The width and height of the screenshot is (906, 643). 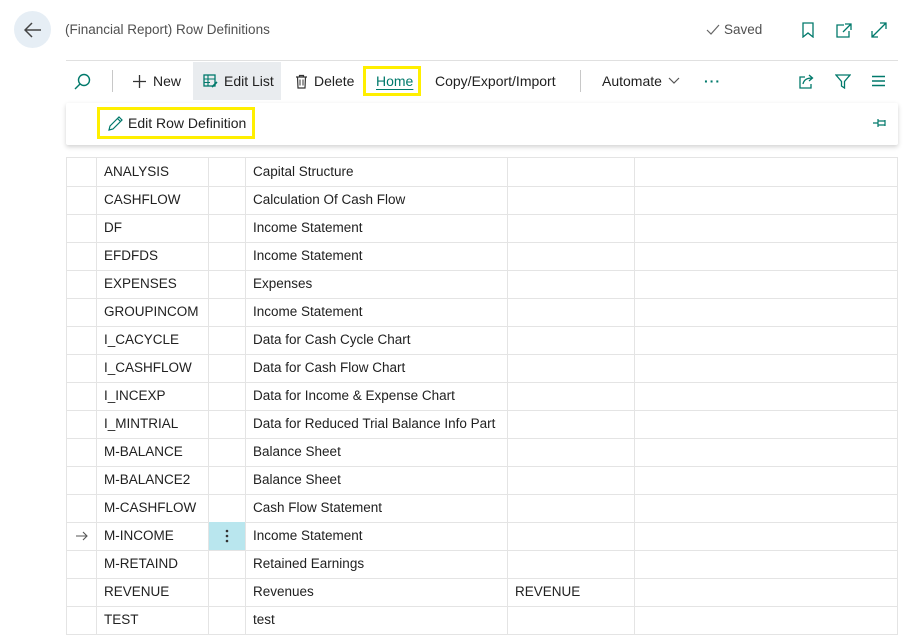 I want to click on row-name-cell: REVENUE, so click(x=152, y=592).